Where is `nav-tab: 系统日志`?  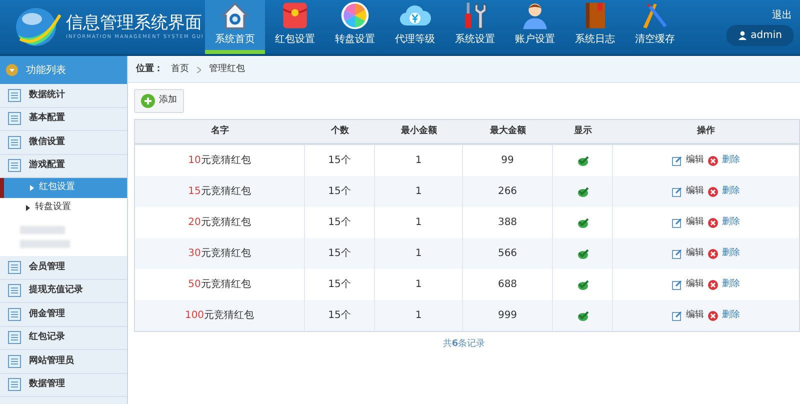
nav-tab: 系统日志 is located at coordinates (595, 27).